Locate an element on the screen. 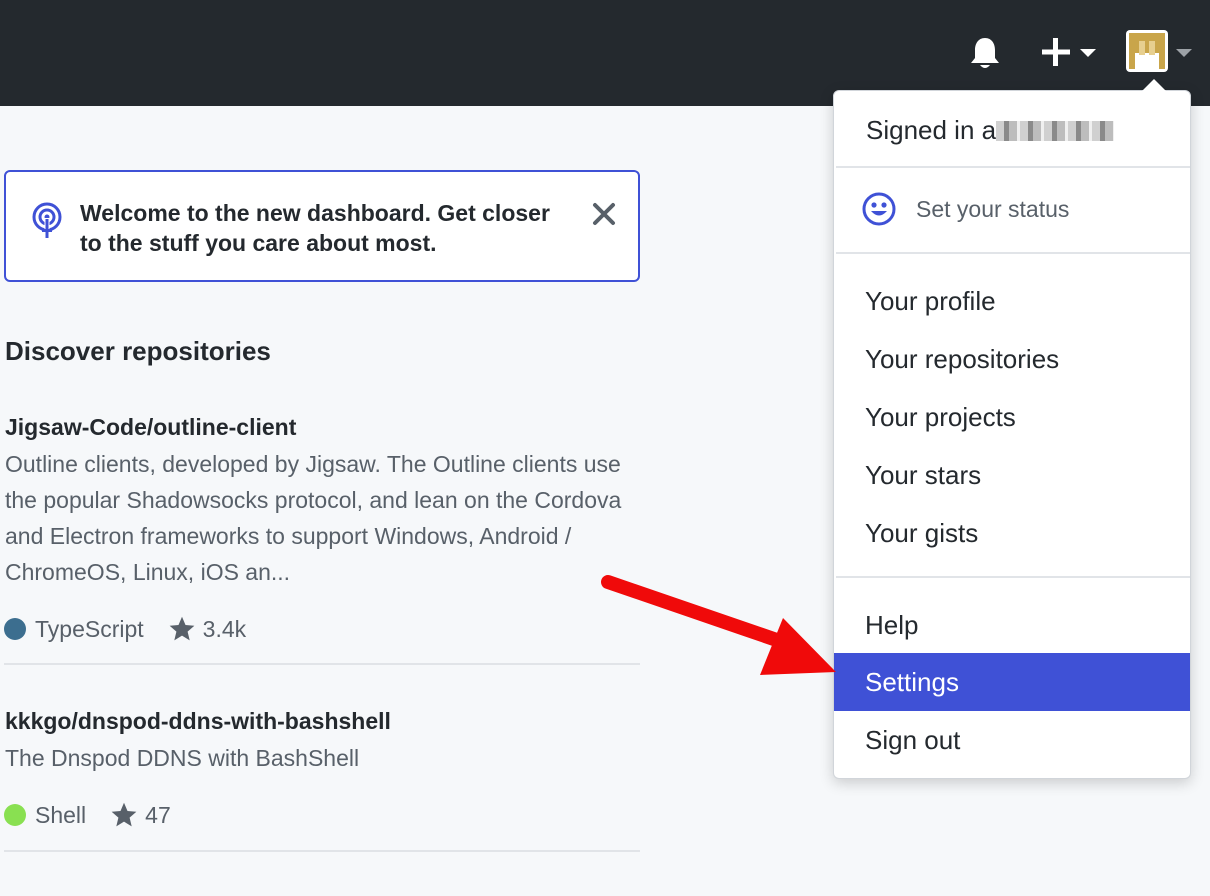  create-new-menu is located at coordinates (1068, 52).